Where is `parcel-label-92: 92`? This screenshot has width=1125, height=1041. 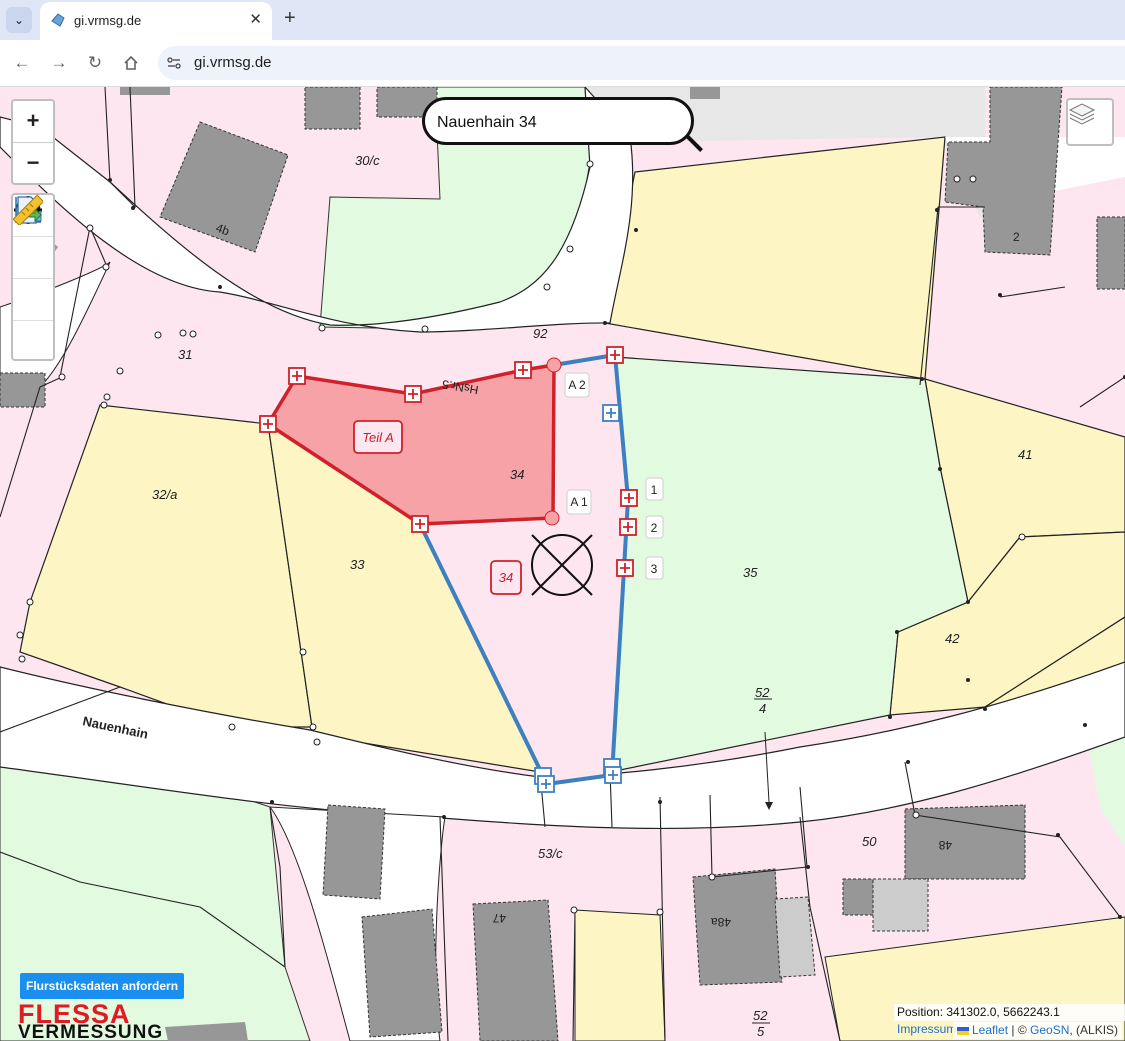 parcel-label-92: 92 is located at coordinates (540, 333).